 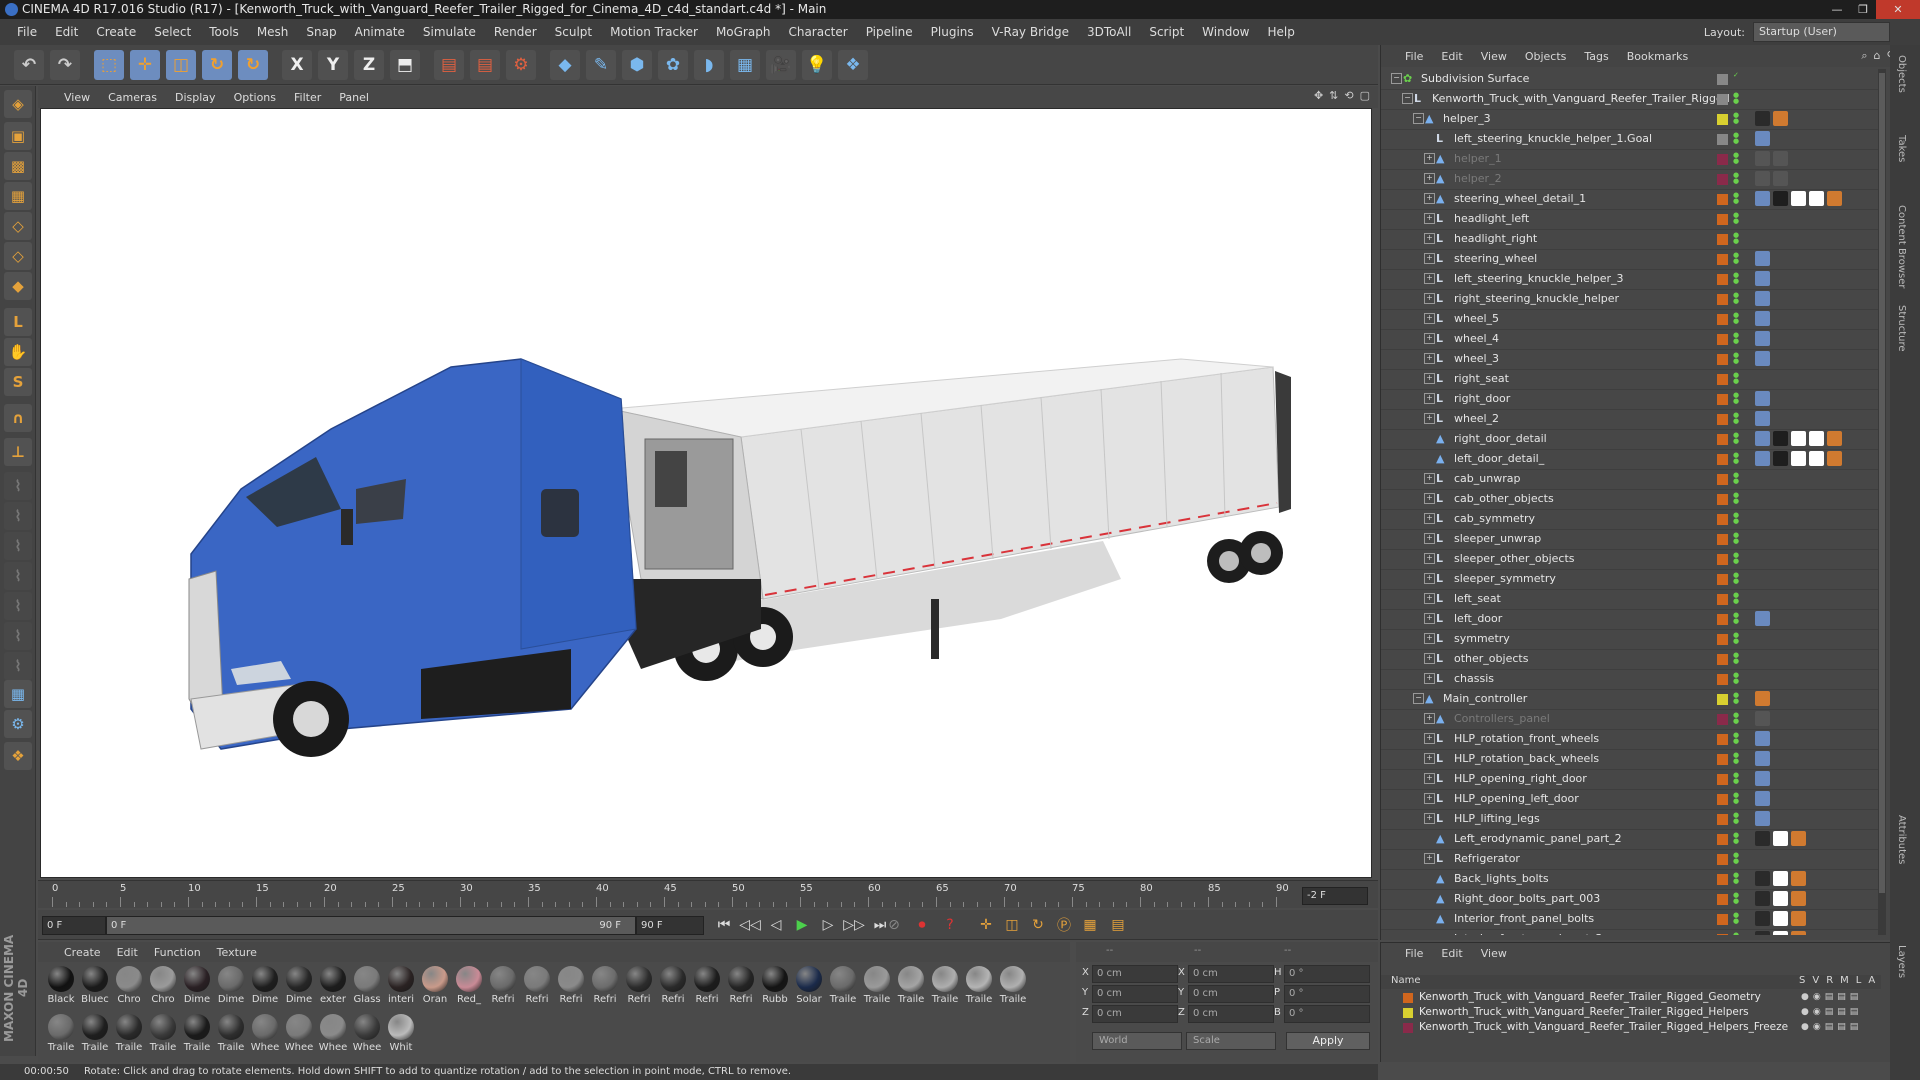 What do you see at coordinates (1327, 974) in the screenshot?
I see `coord-field: 0 °` at bounding box center [1327, 974].